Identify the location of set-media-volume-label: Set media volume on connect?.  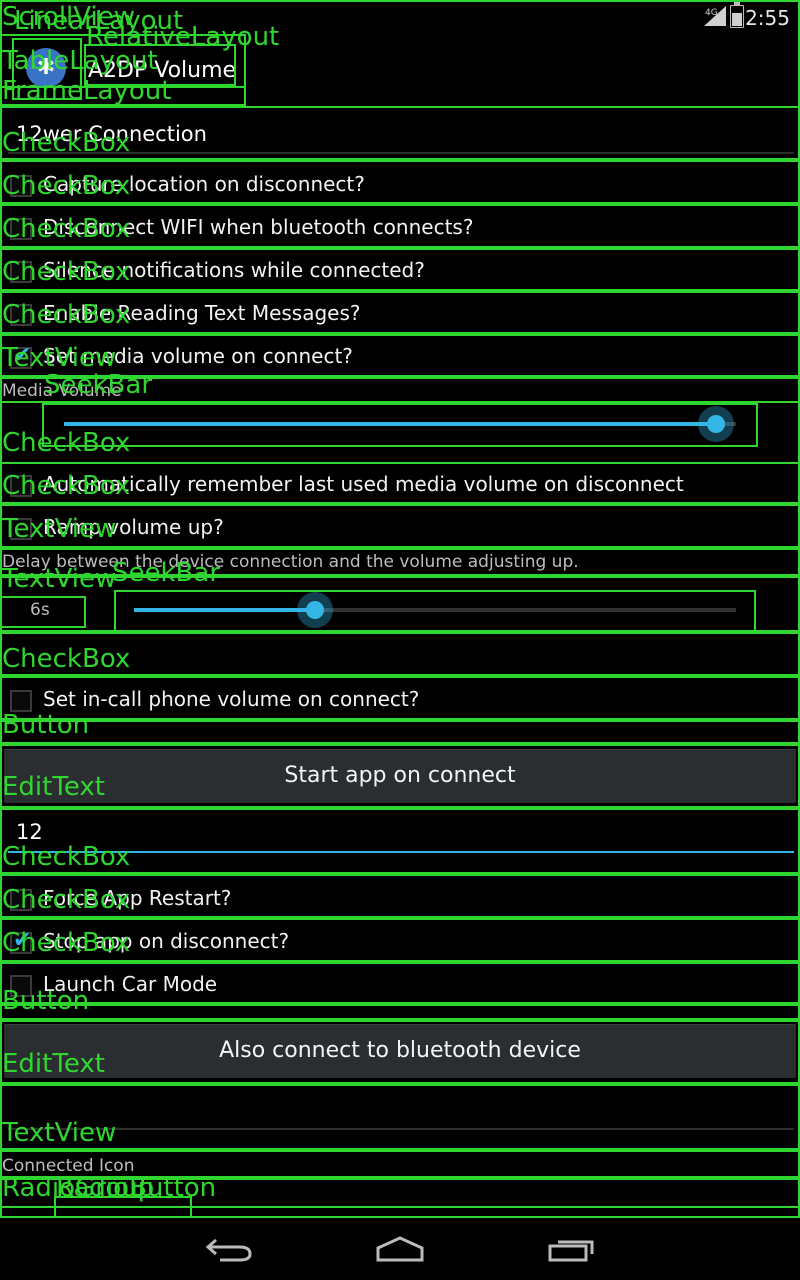
(198, 356).